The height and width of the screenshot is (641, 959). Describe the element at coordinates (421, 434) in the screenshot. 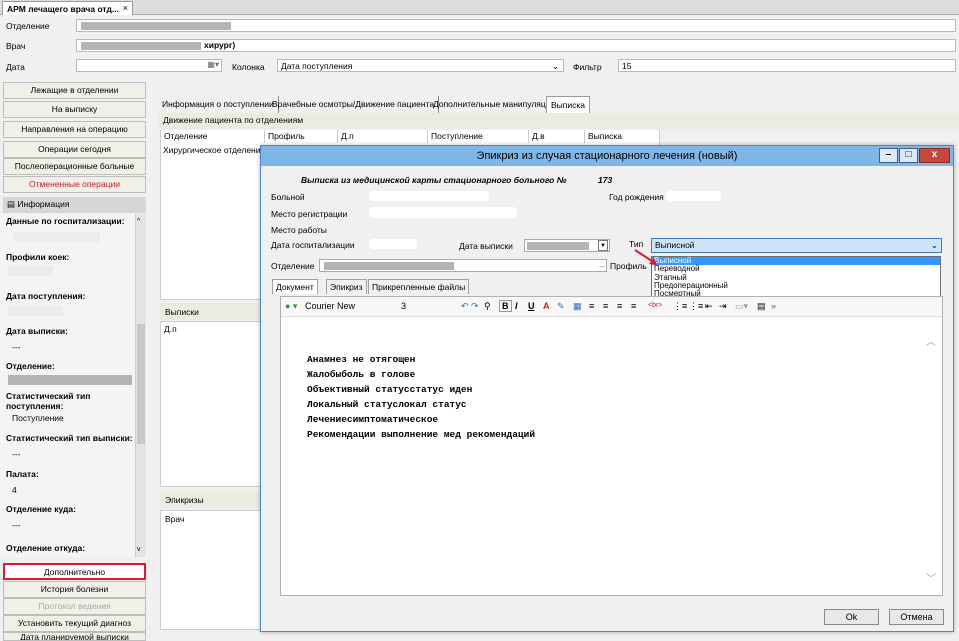

I see `document-line: Рекомендации выполнение мед рекомендаций` at that location.